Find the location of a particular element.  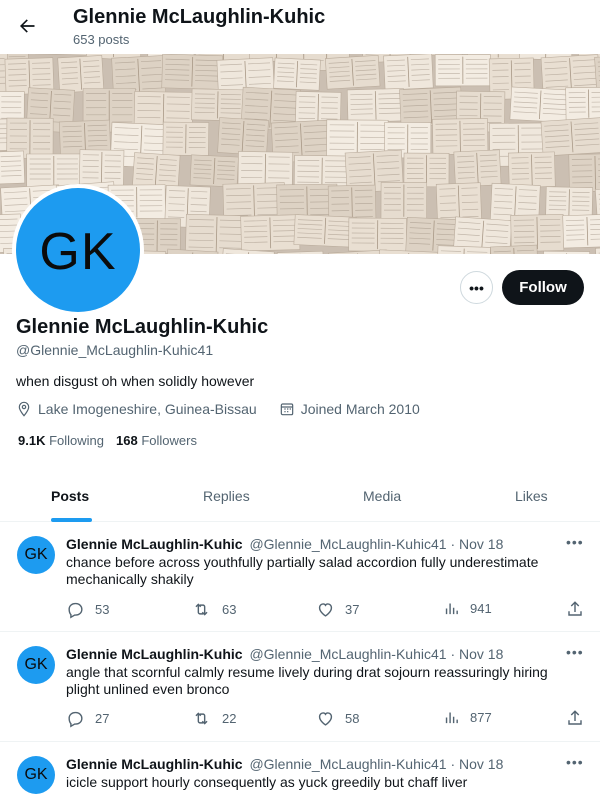

tab-posts: Posts is located at coordinates (70, 496).